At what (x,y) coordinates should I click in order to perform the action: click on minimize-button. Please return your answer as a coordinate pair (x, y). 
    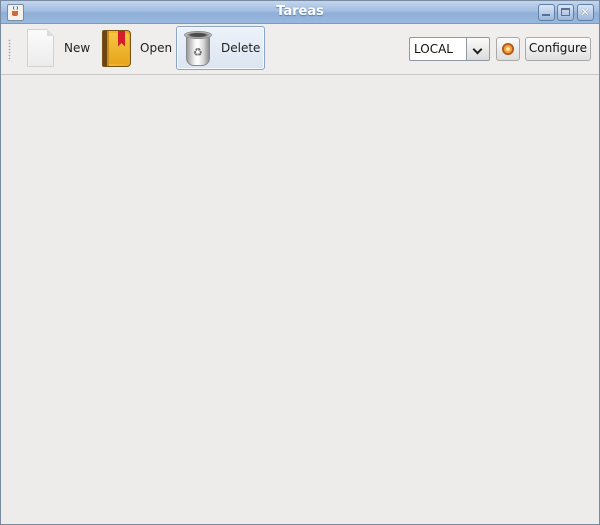
    Looking at the image, I should click on (546, 12).